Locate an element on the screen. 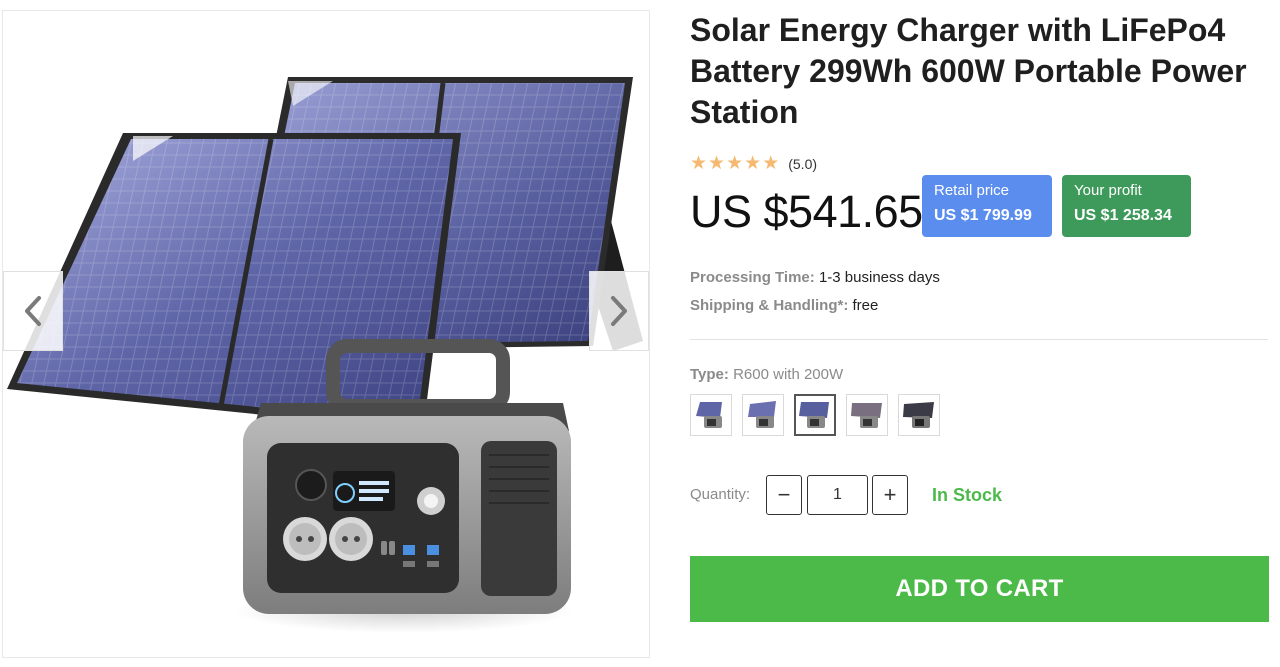  retail-price-badge: Retail price US $1 799.99 is located at coordinates (987, 206).